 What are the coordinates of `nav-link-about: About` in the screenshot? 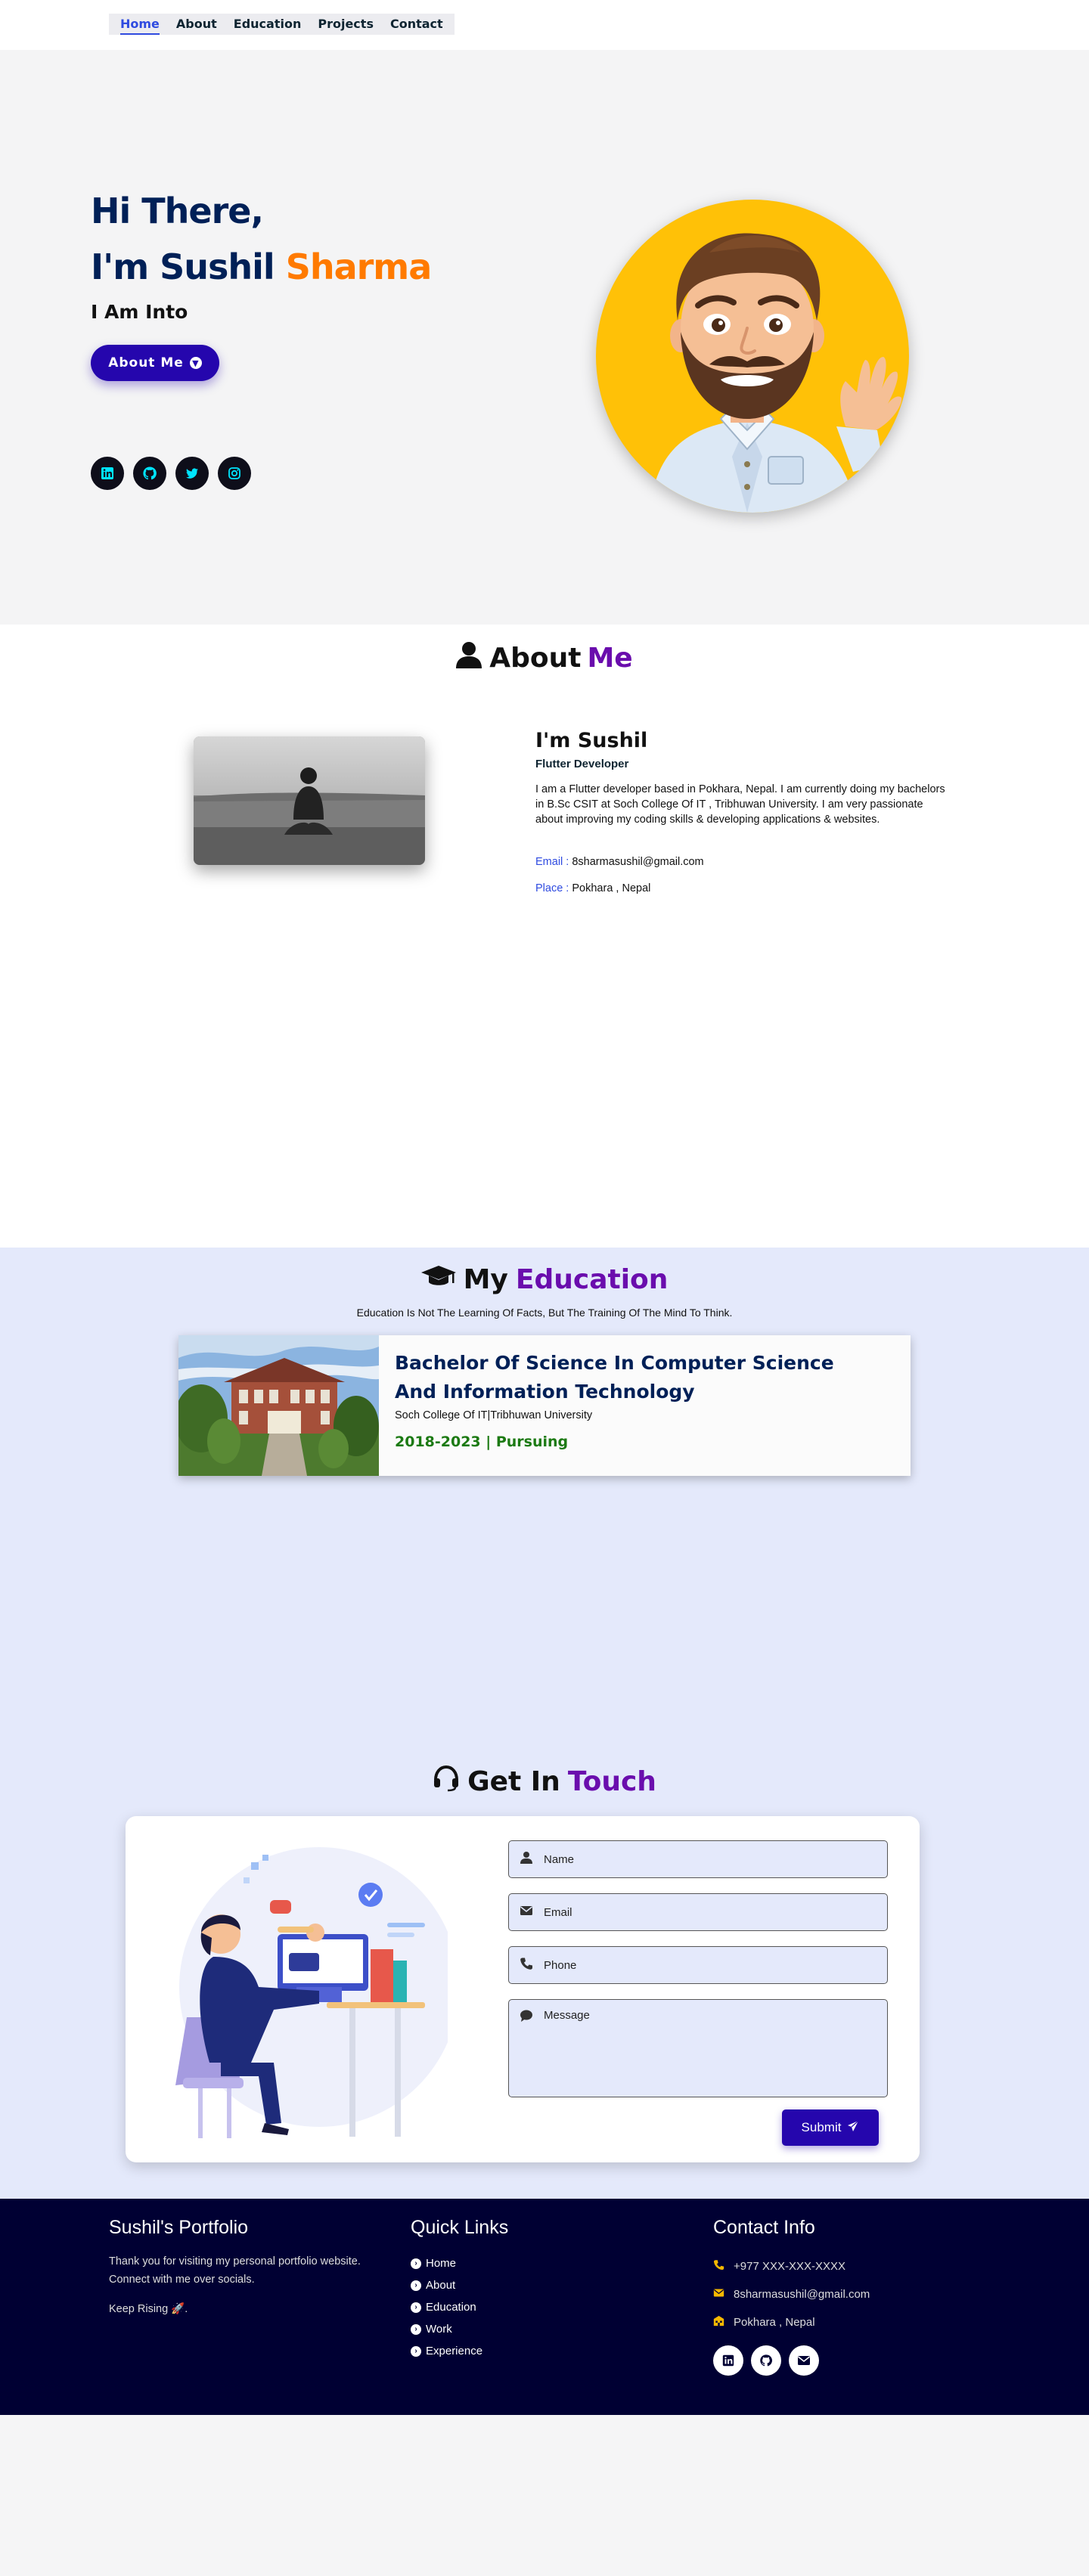 It's located at (196, 25).